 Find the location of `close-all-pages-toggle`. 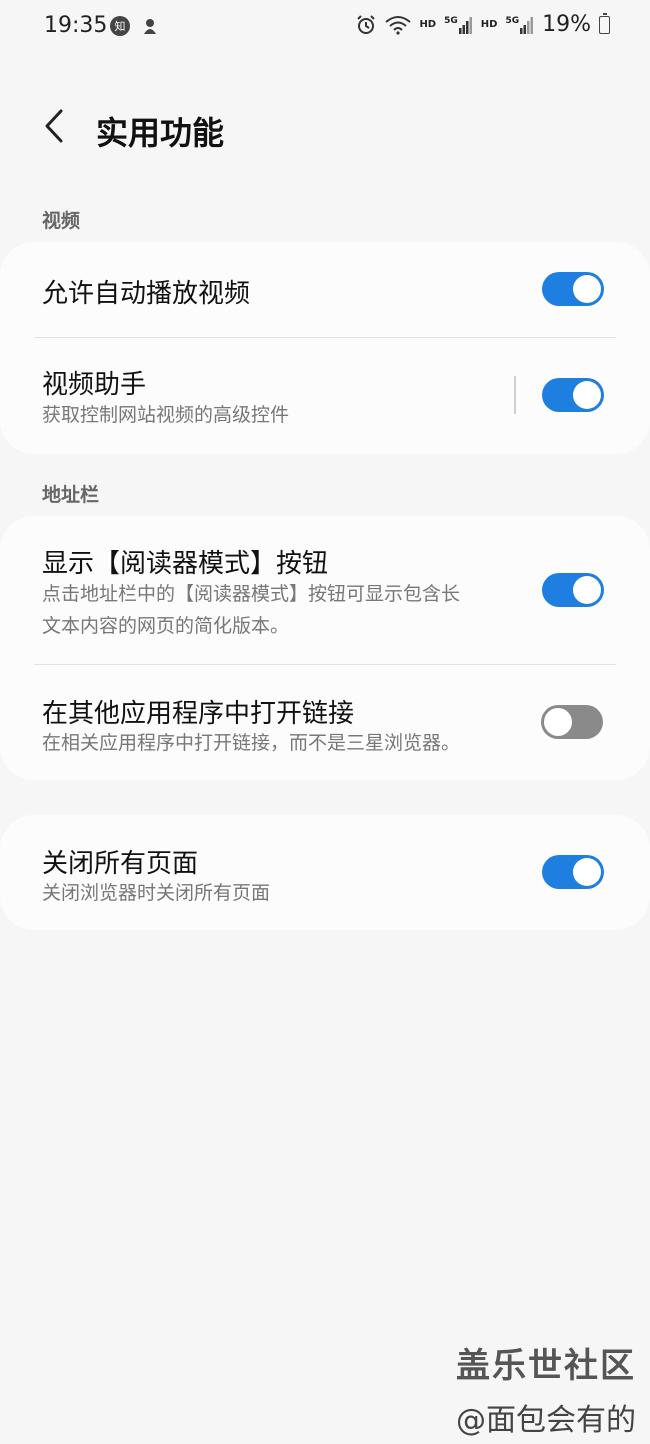

close-all-pages-toggle is located at coordinates (573, 872).